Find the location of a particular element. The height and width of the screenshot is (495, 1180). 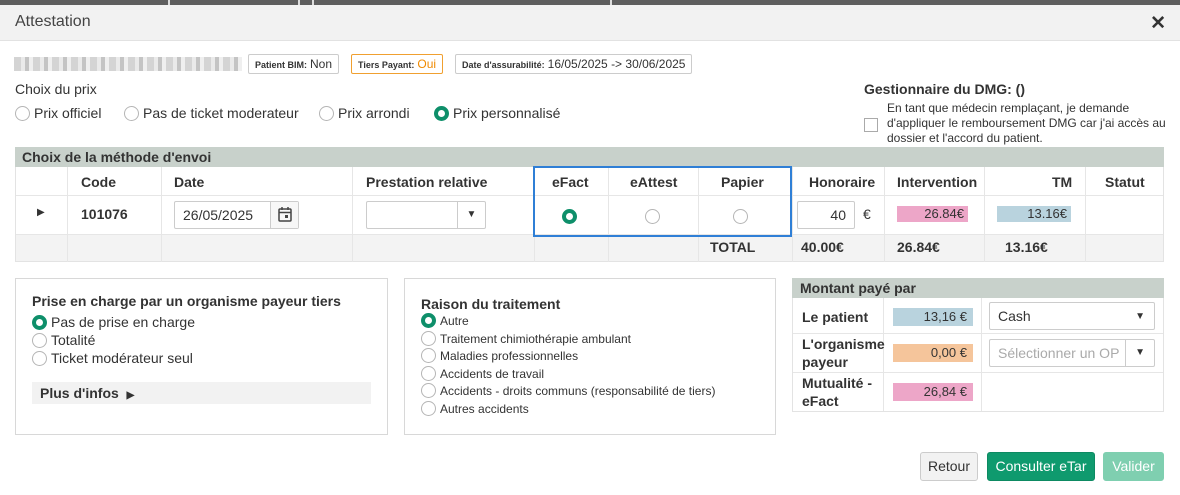

prix-option-arrondi: Prix arrondi is located at coordinates (364, 113).